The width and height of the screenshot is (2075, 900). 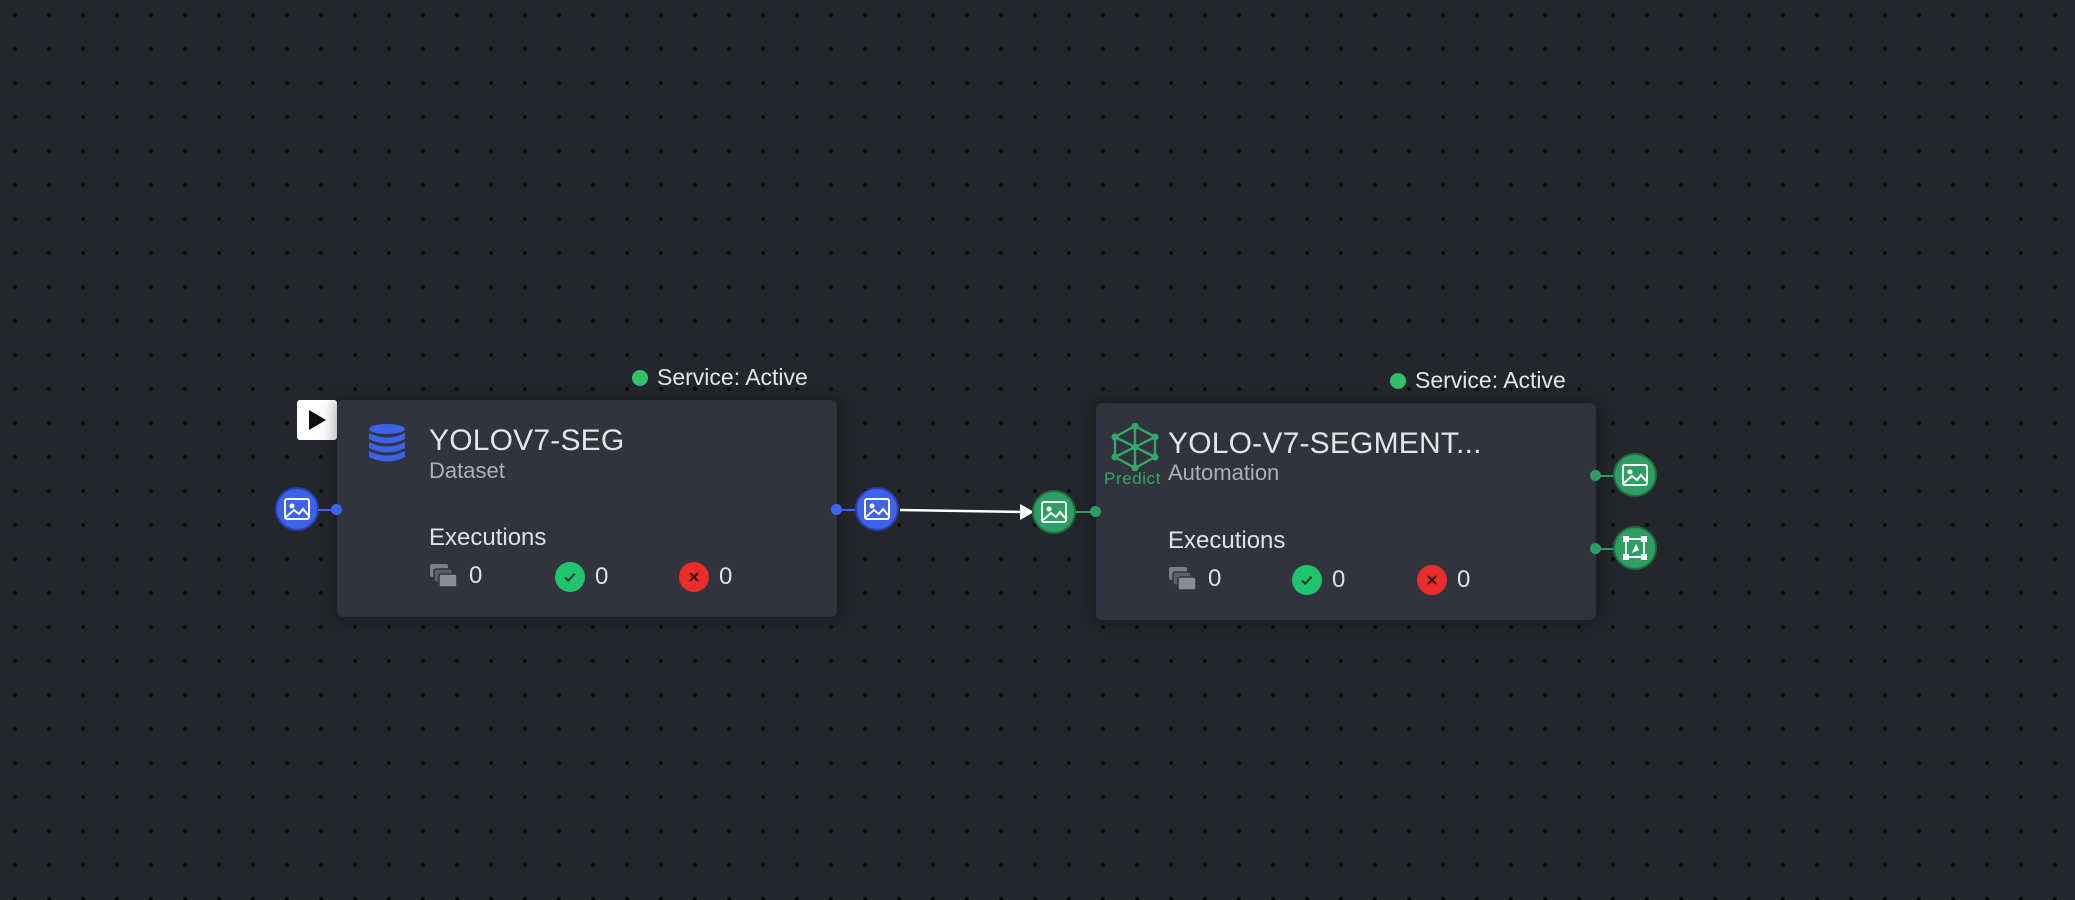 I want to click on play-button, so click(x=317, y=420).